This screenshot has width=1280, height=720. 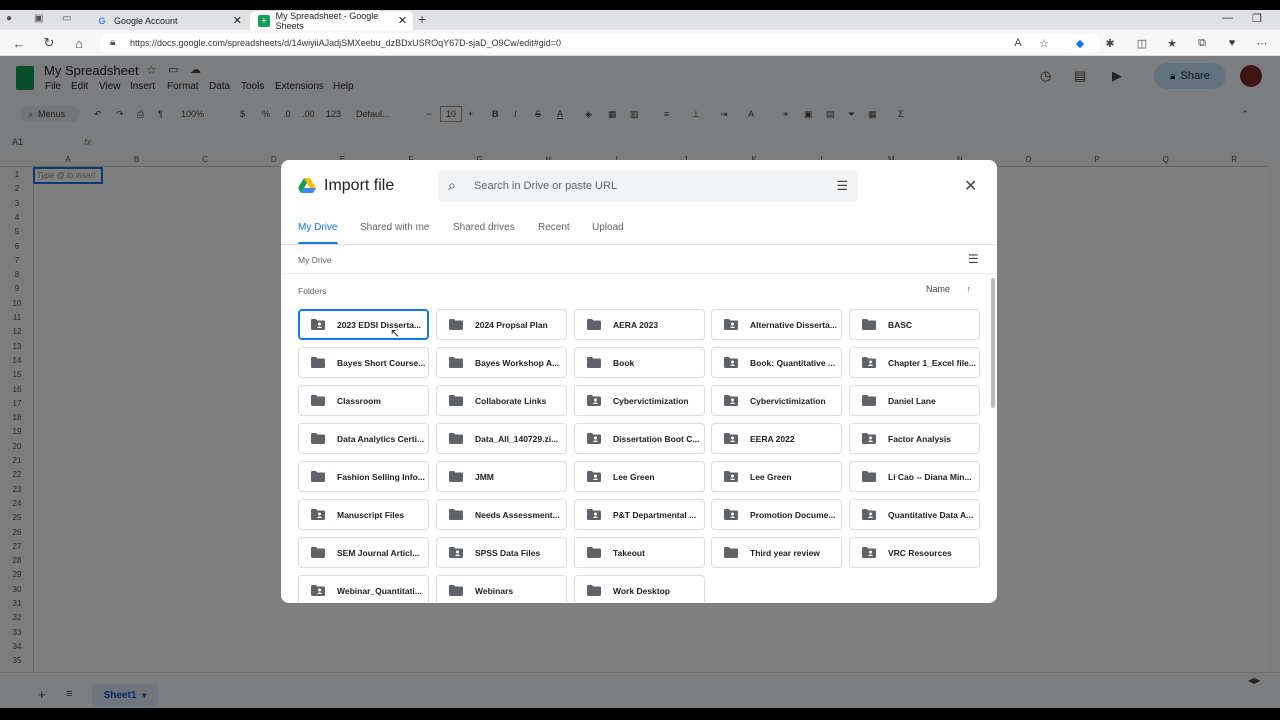 I want to click on favorite-icon: ☆, so click(x=1044, y=43).